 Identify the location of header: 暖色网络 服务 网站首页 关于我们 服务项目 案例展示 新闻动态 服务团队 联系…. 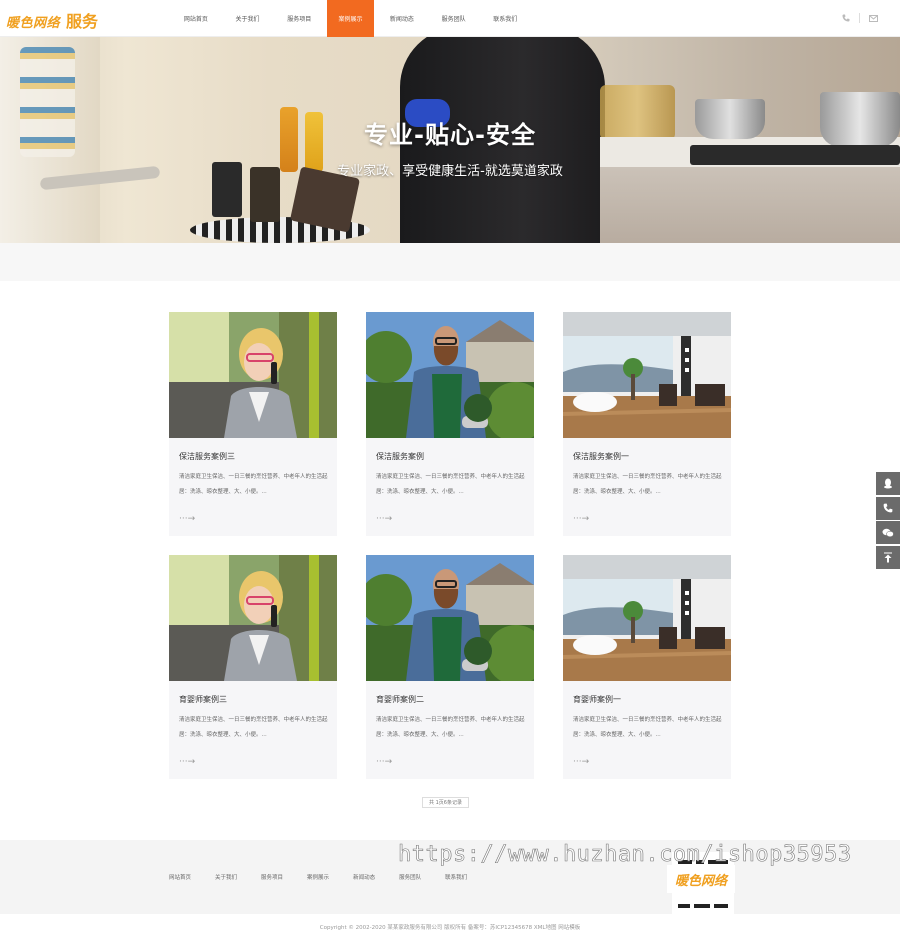
(450, 18).